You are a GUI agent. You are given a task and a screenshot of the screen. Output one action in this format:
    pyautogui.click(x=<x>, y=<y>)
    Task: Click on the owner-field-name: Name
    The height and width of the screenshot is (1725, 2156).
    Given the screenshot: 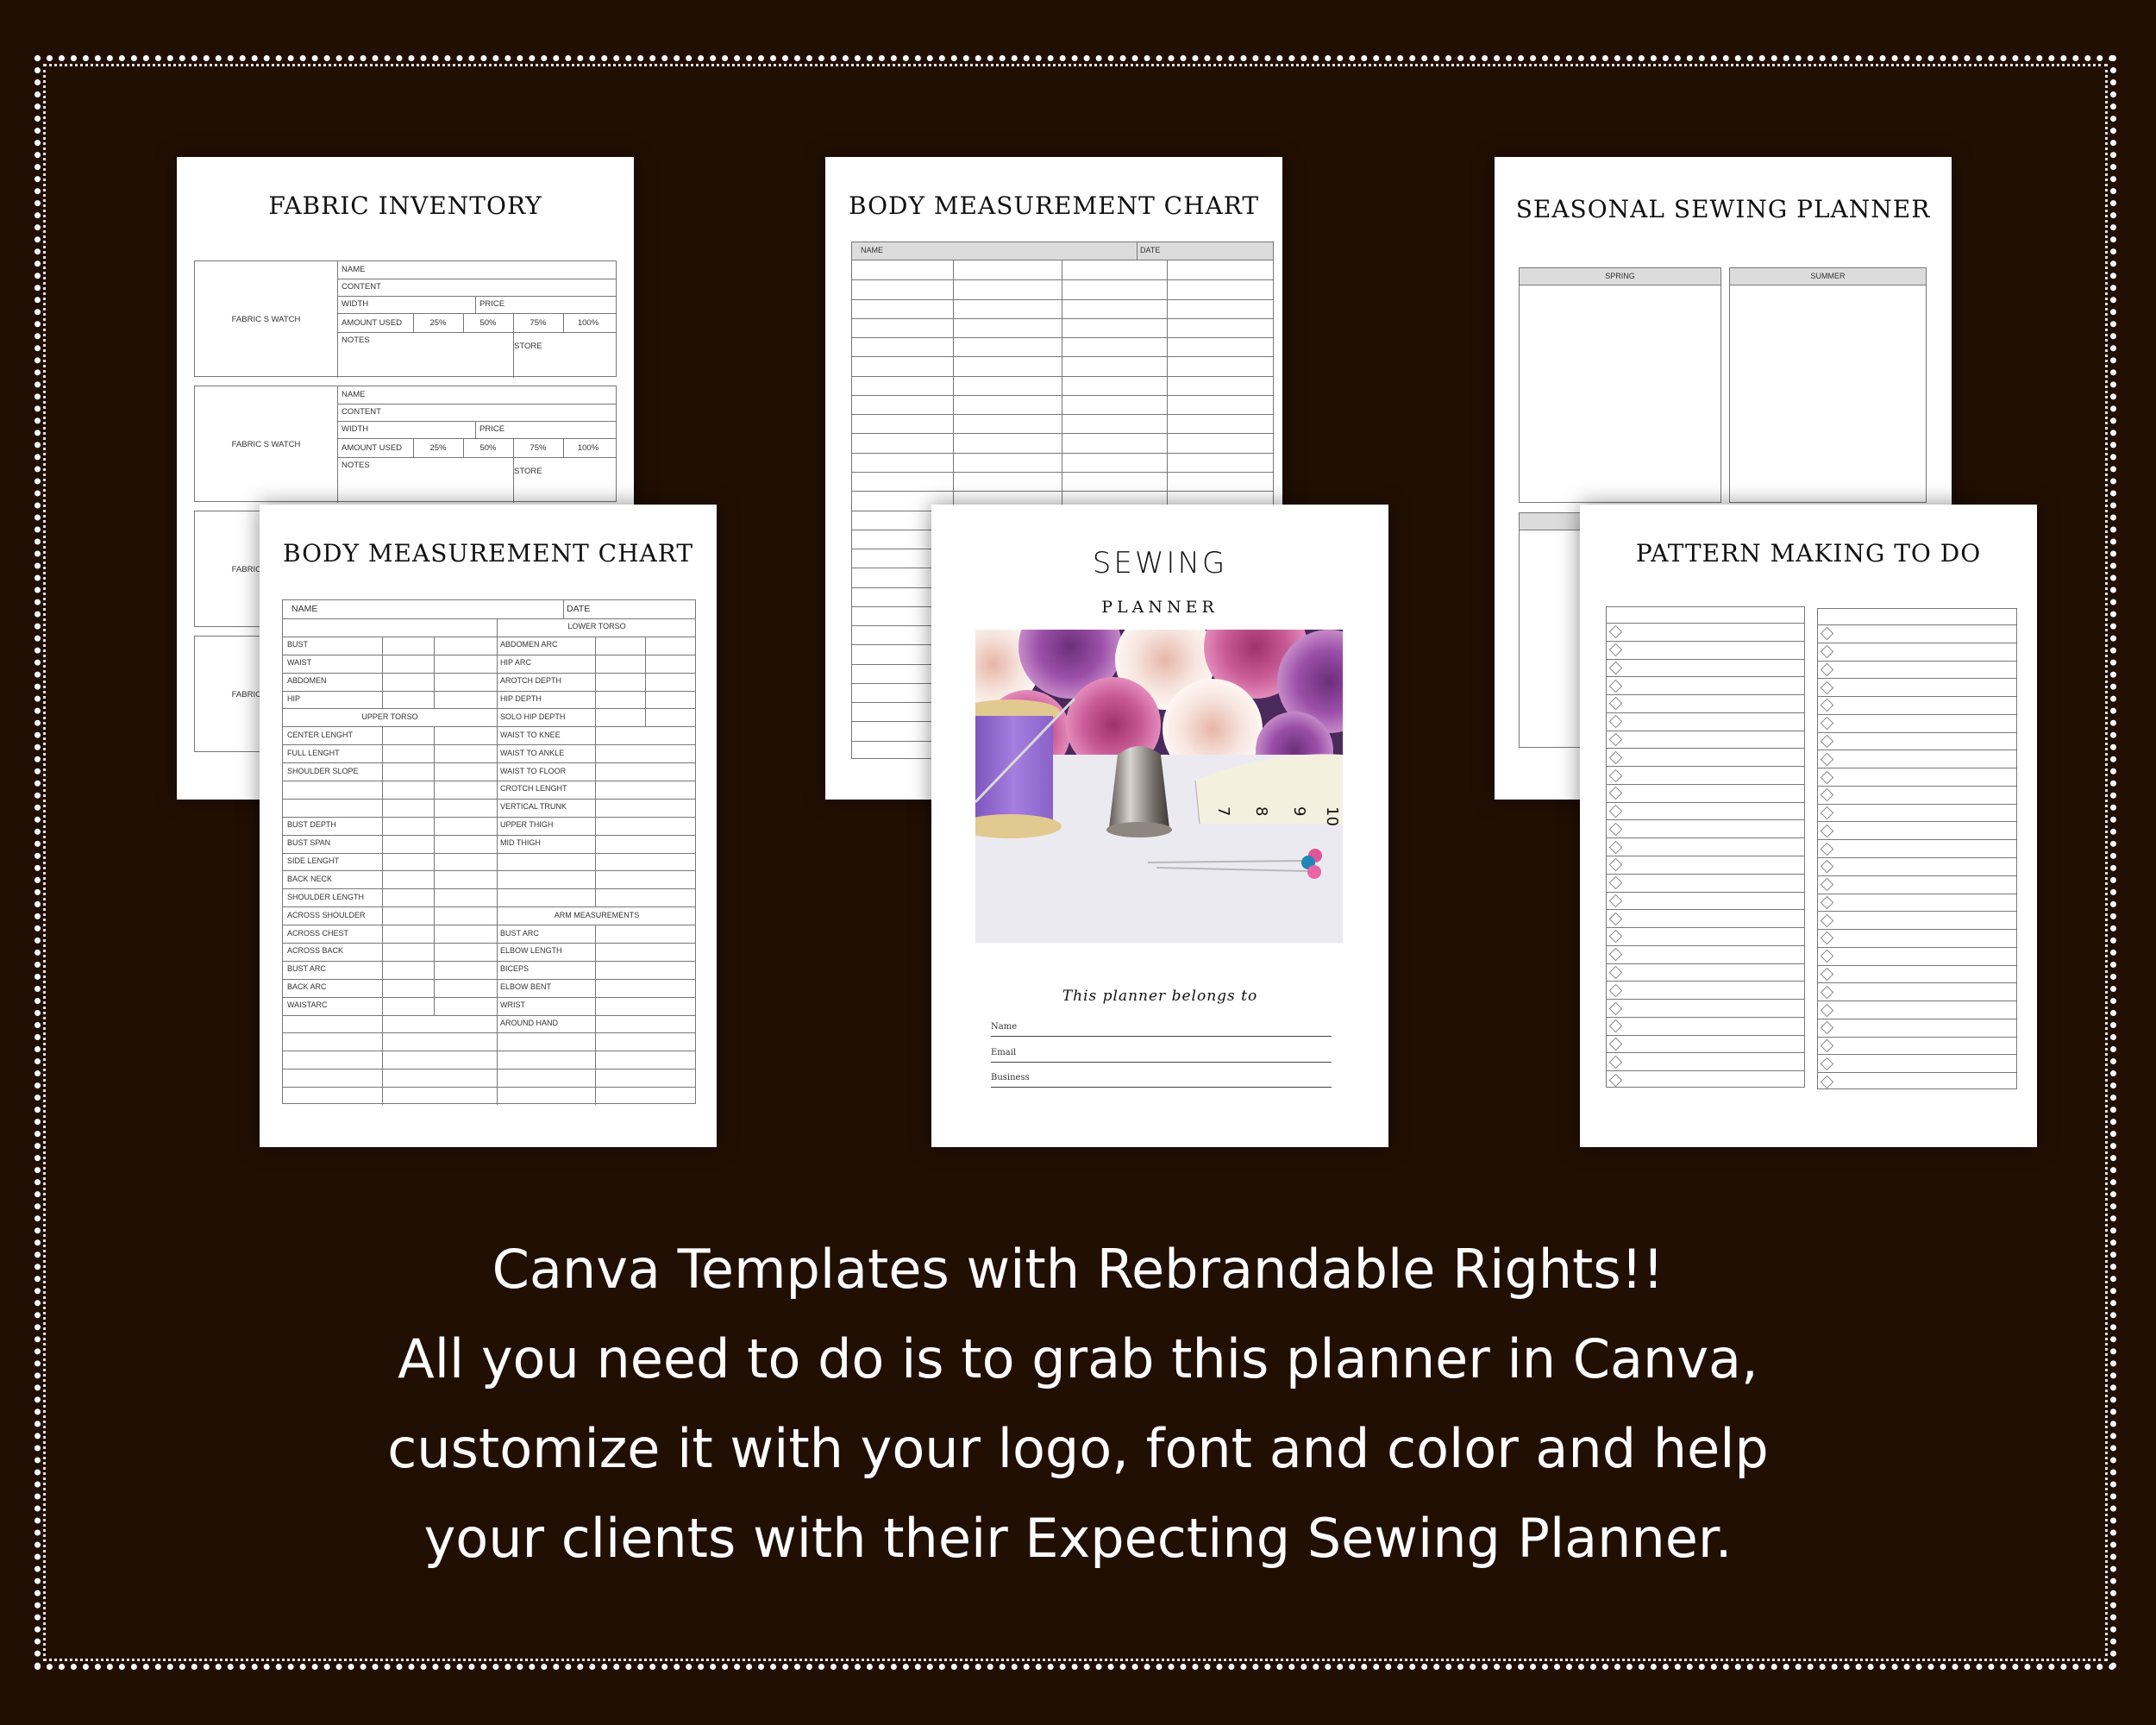 What is the action you would take?
    pyautogui.click(x=1161, y=1028)
    